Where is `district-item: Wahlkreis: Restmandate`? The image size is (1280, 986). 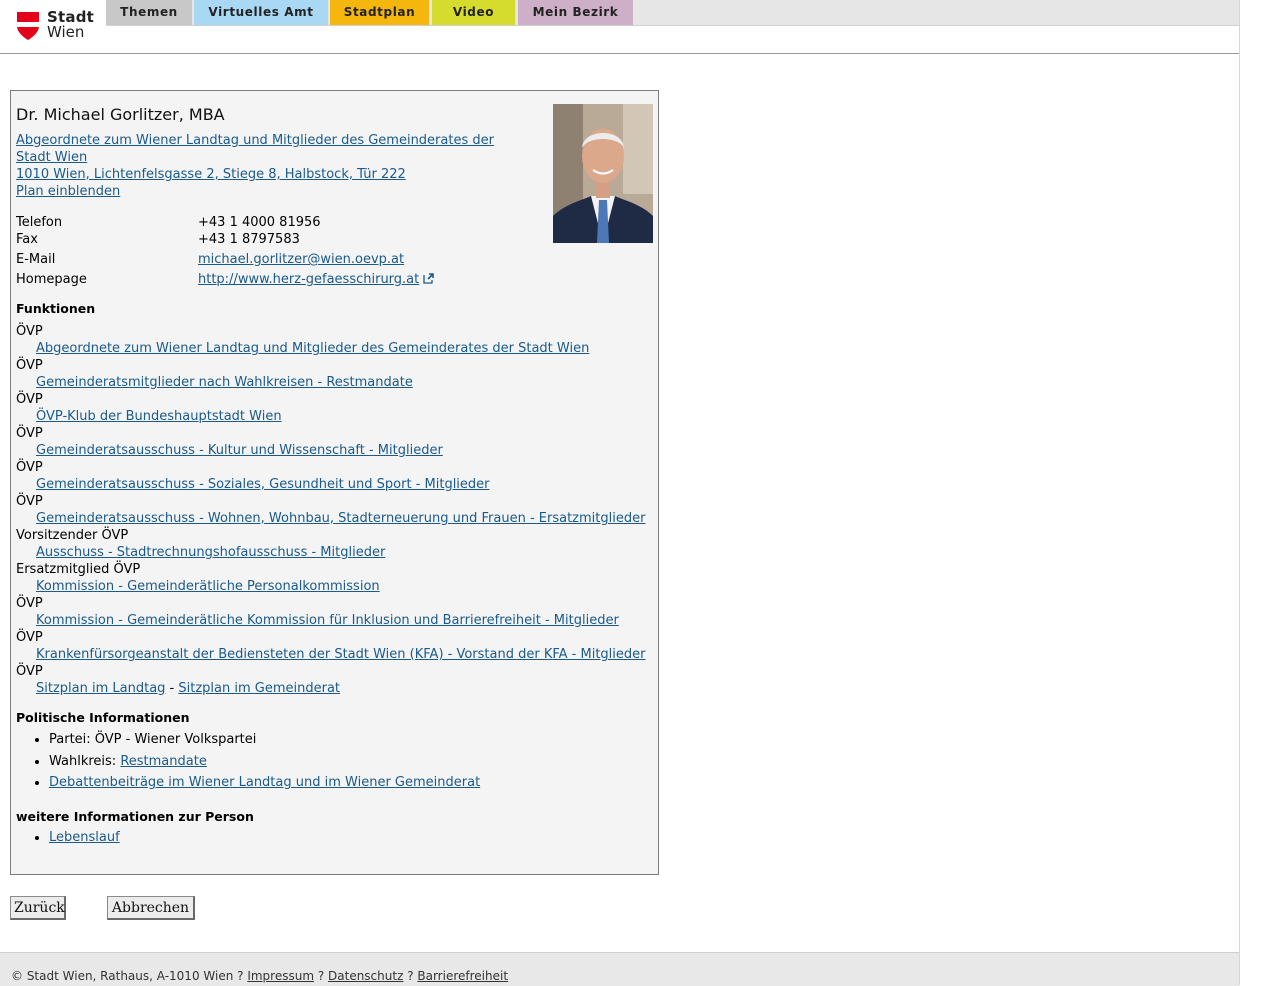 district-item: Wahlkreis: Restmandate is located at coordinates (264, 762).